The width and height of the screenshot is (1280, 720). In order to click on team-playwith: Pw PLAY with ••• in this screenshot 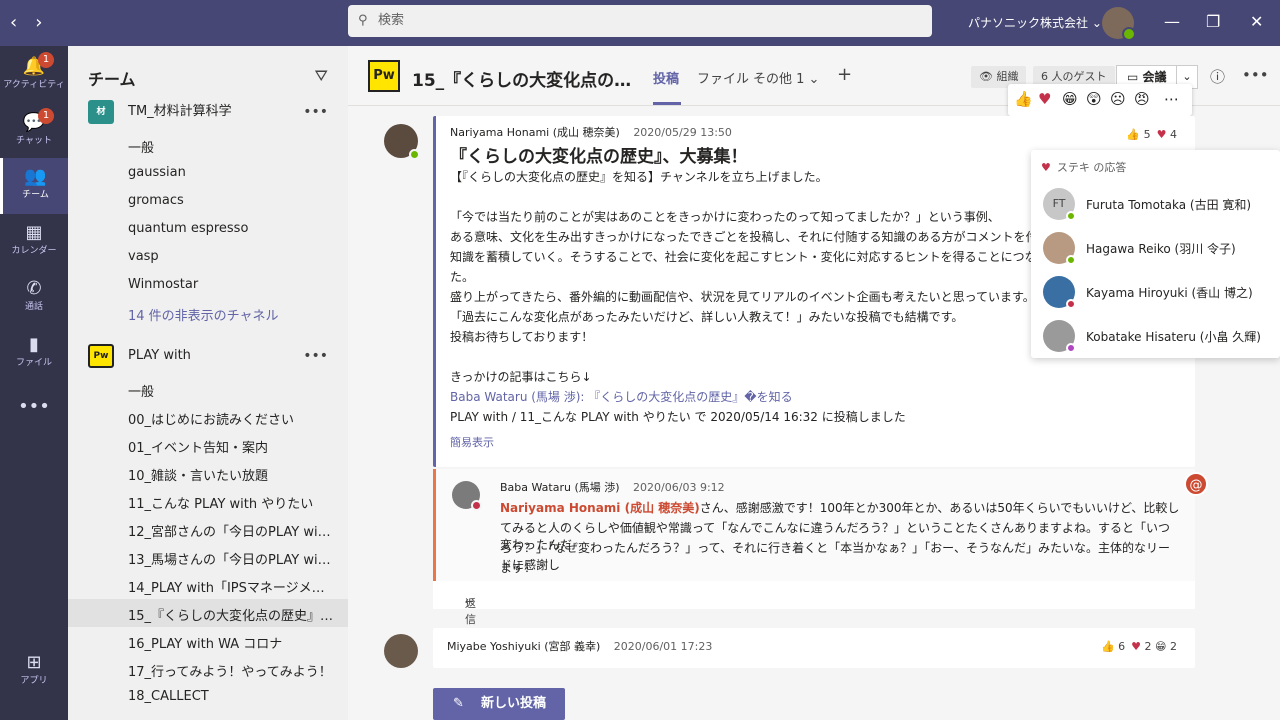, I will do `click(208, 356)`.